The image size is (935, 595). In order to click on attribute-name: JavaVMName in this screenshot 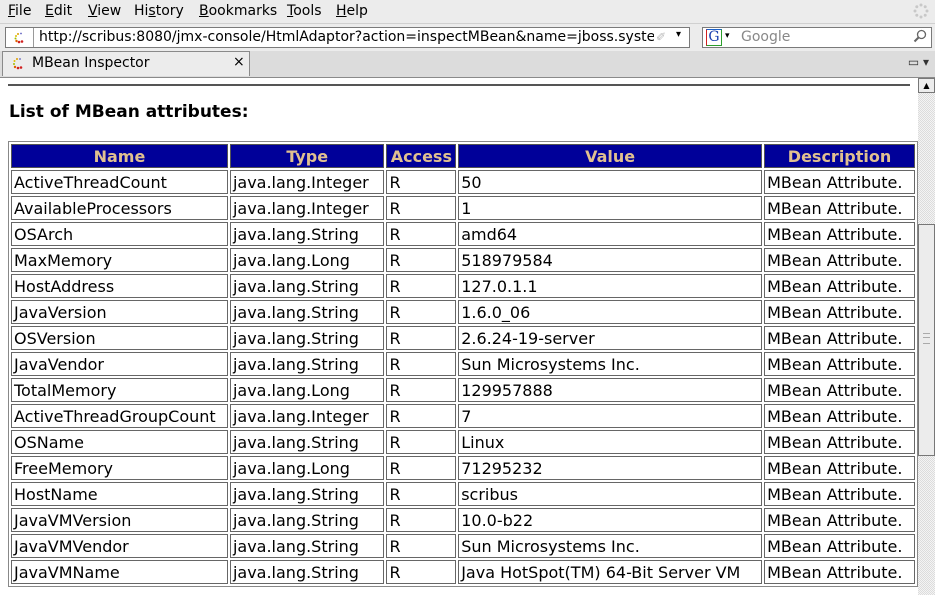, I will do `click(119, 572)`.